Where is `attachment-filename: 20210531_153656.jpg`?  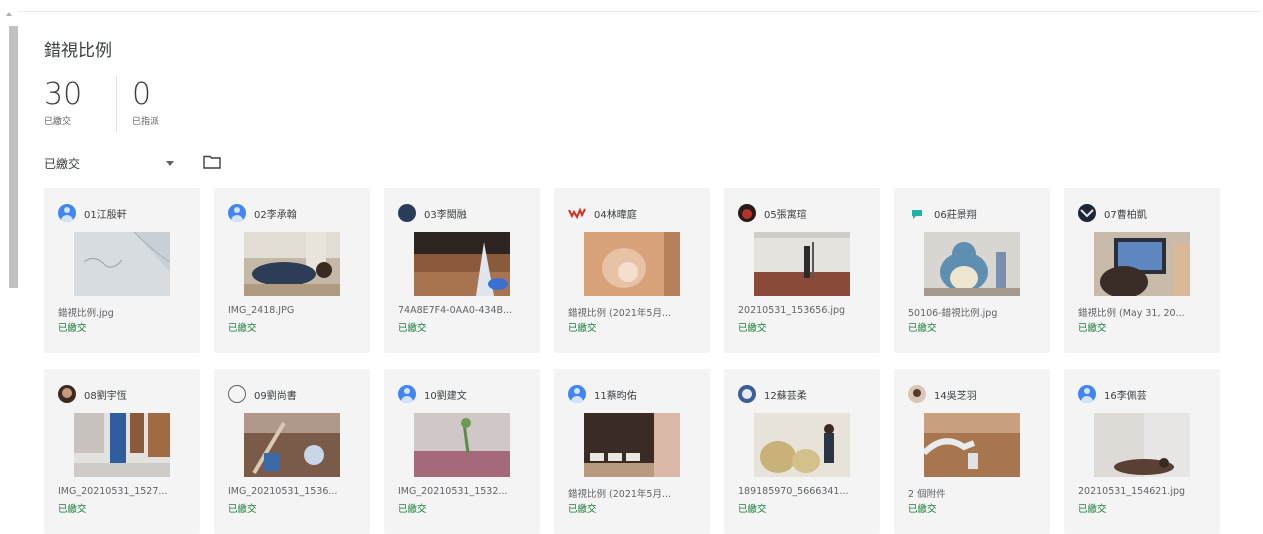
attachment-filename: 20210531_153656.jpg is located at coordinates (792, 310).